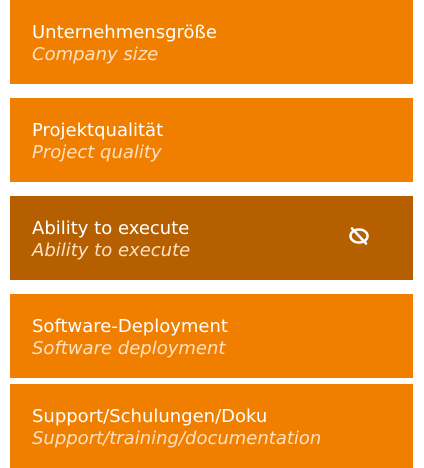 The image size is (424, 468). I want to click on criteria-item-sublabel: Company size, so click(95, 54).